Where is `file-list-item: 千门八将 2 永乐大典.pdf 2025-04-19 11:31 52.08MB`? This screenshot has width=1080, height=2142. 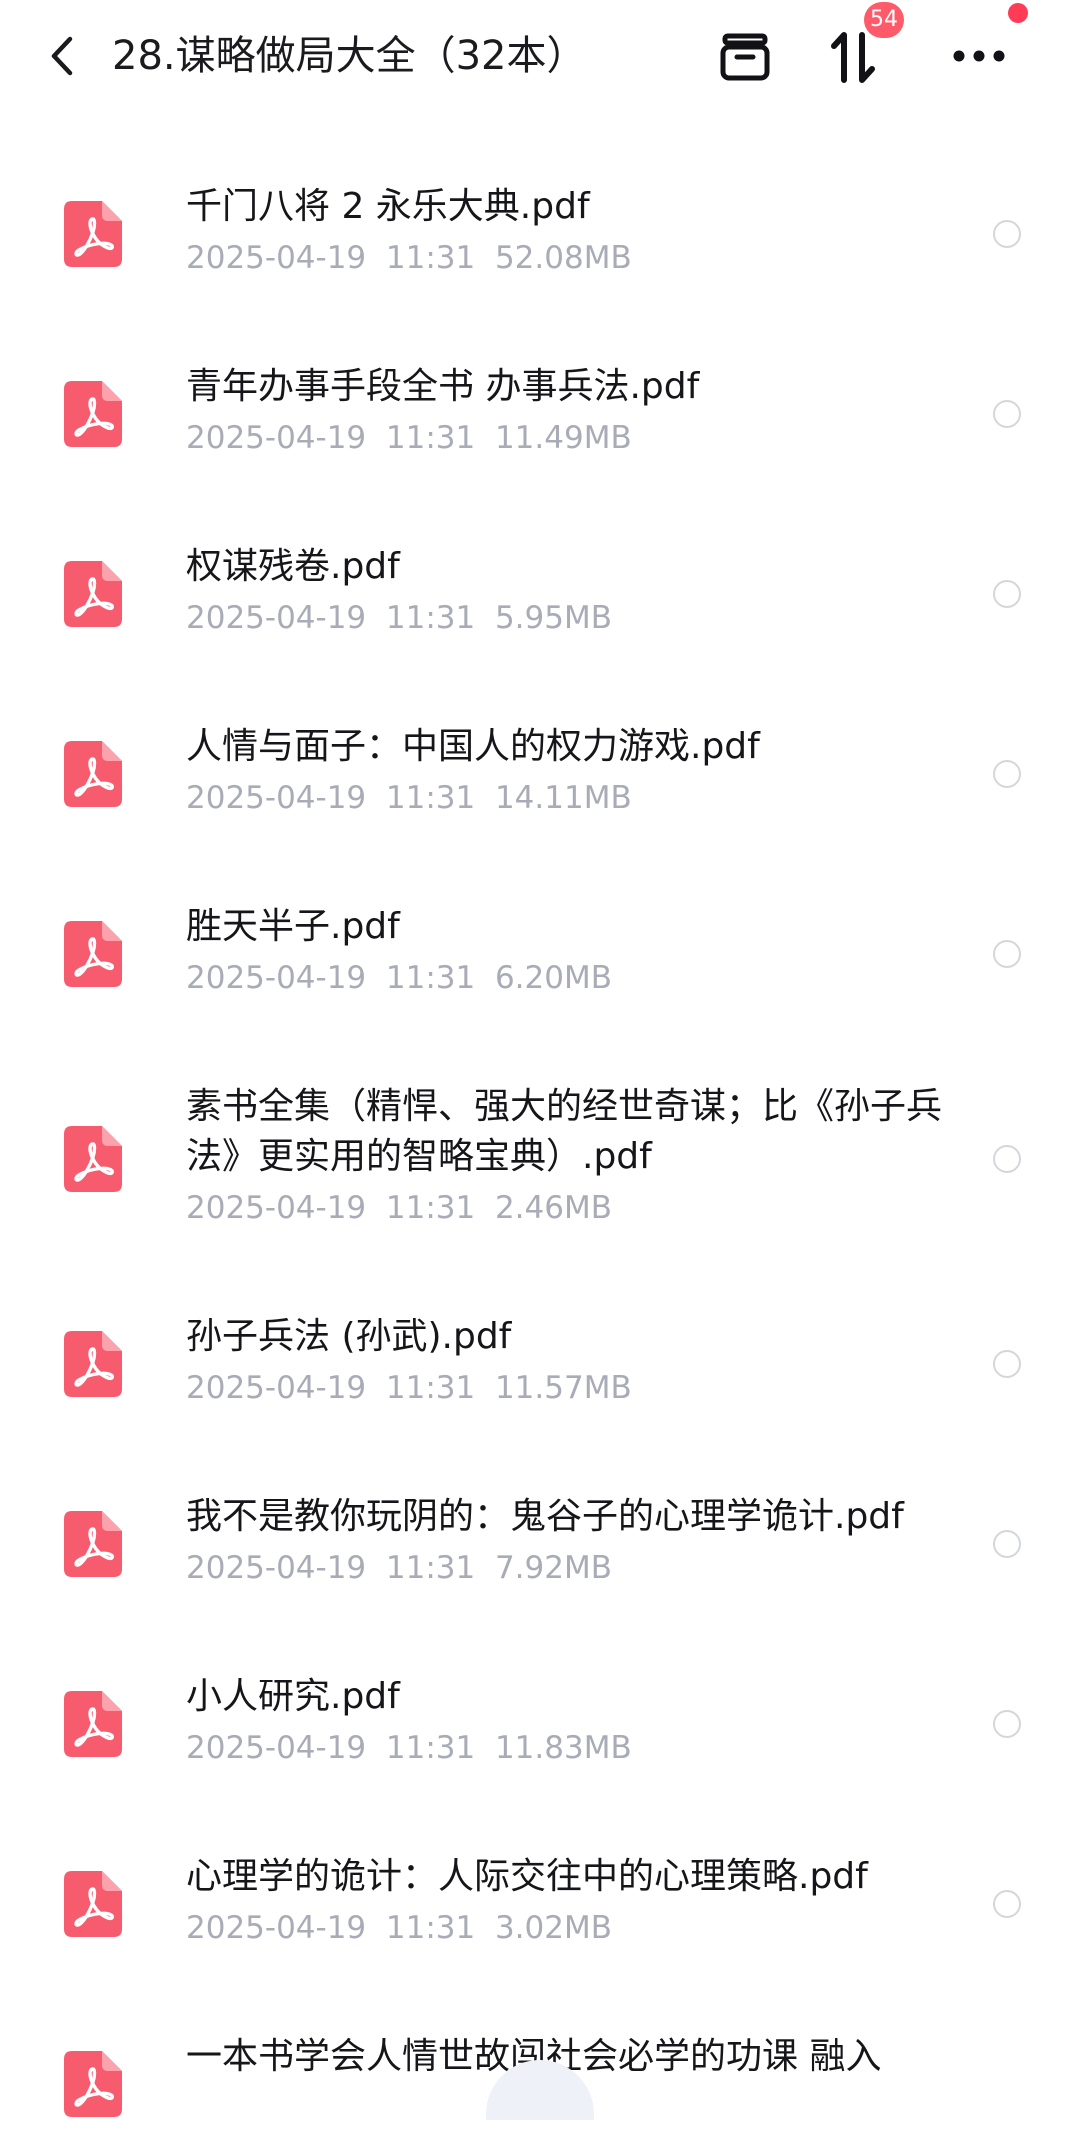
file-list-item: 千门八将 2 永乐大典.pdf 2025-04-19 11:31 52.08MB is located at coordinates (540, 202).